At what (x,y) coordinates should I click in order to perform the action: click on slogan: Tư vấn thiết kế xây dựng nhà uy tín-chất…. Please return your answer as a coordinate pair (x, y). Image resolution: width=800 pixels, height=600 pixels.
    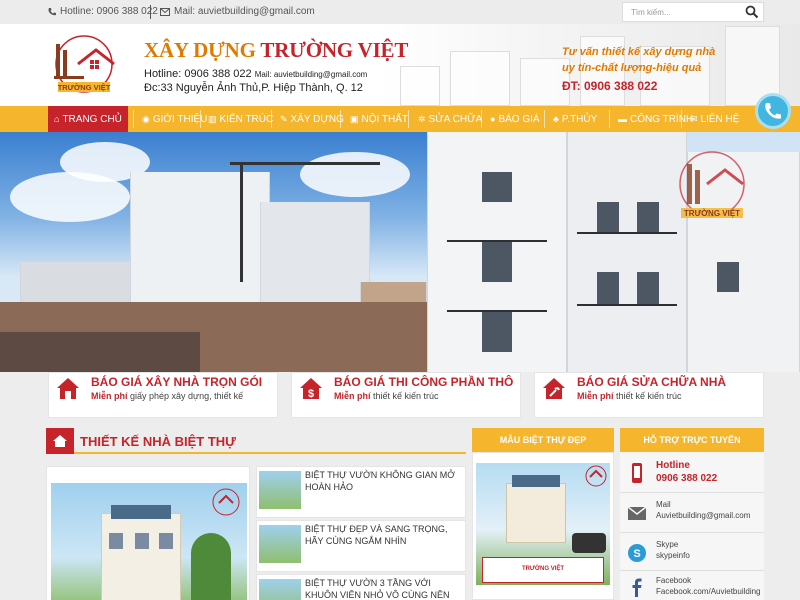
    Looking at the image, I should click on (638, 60).